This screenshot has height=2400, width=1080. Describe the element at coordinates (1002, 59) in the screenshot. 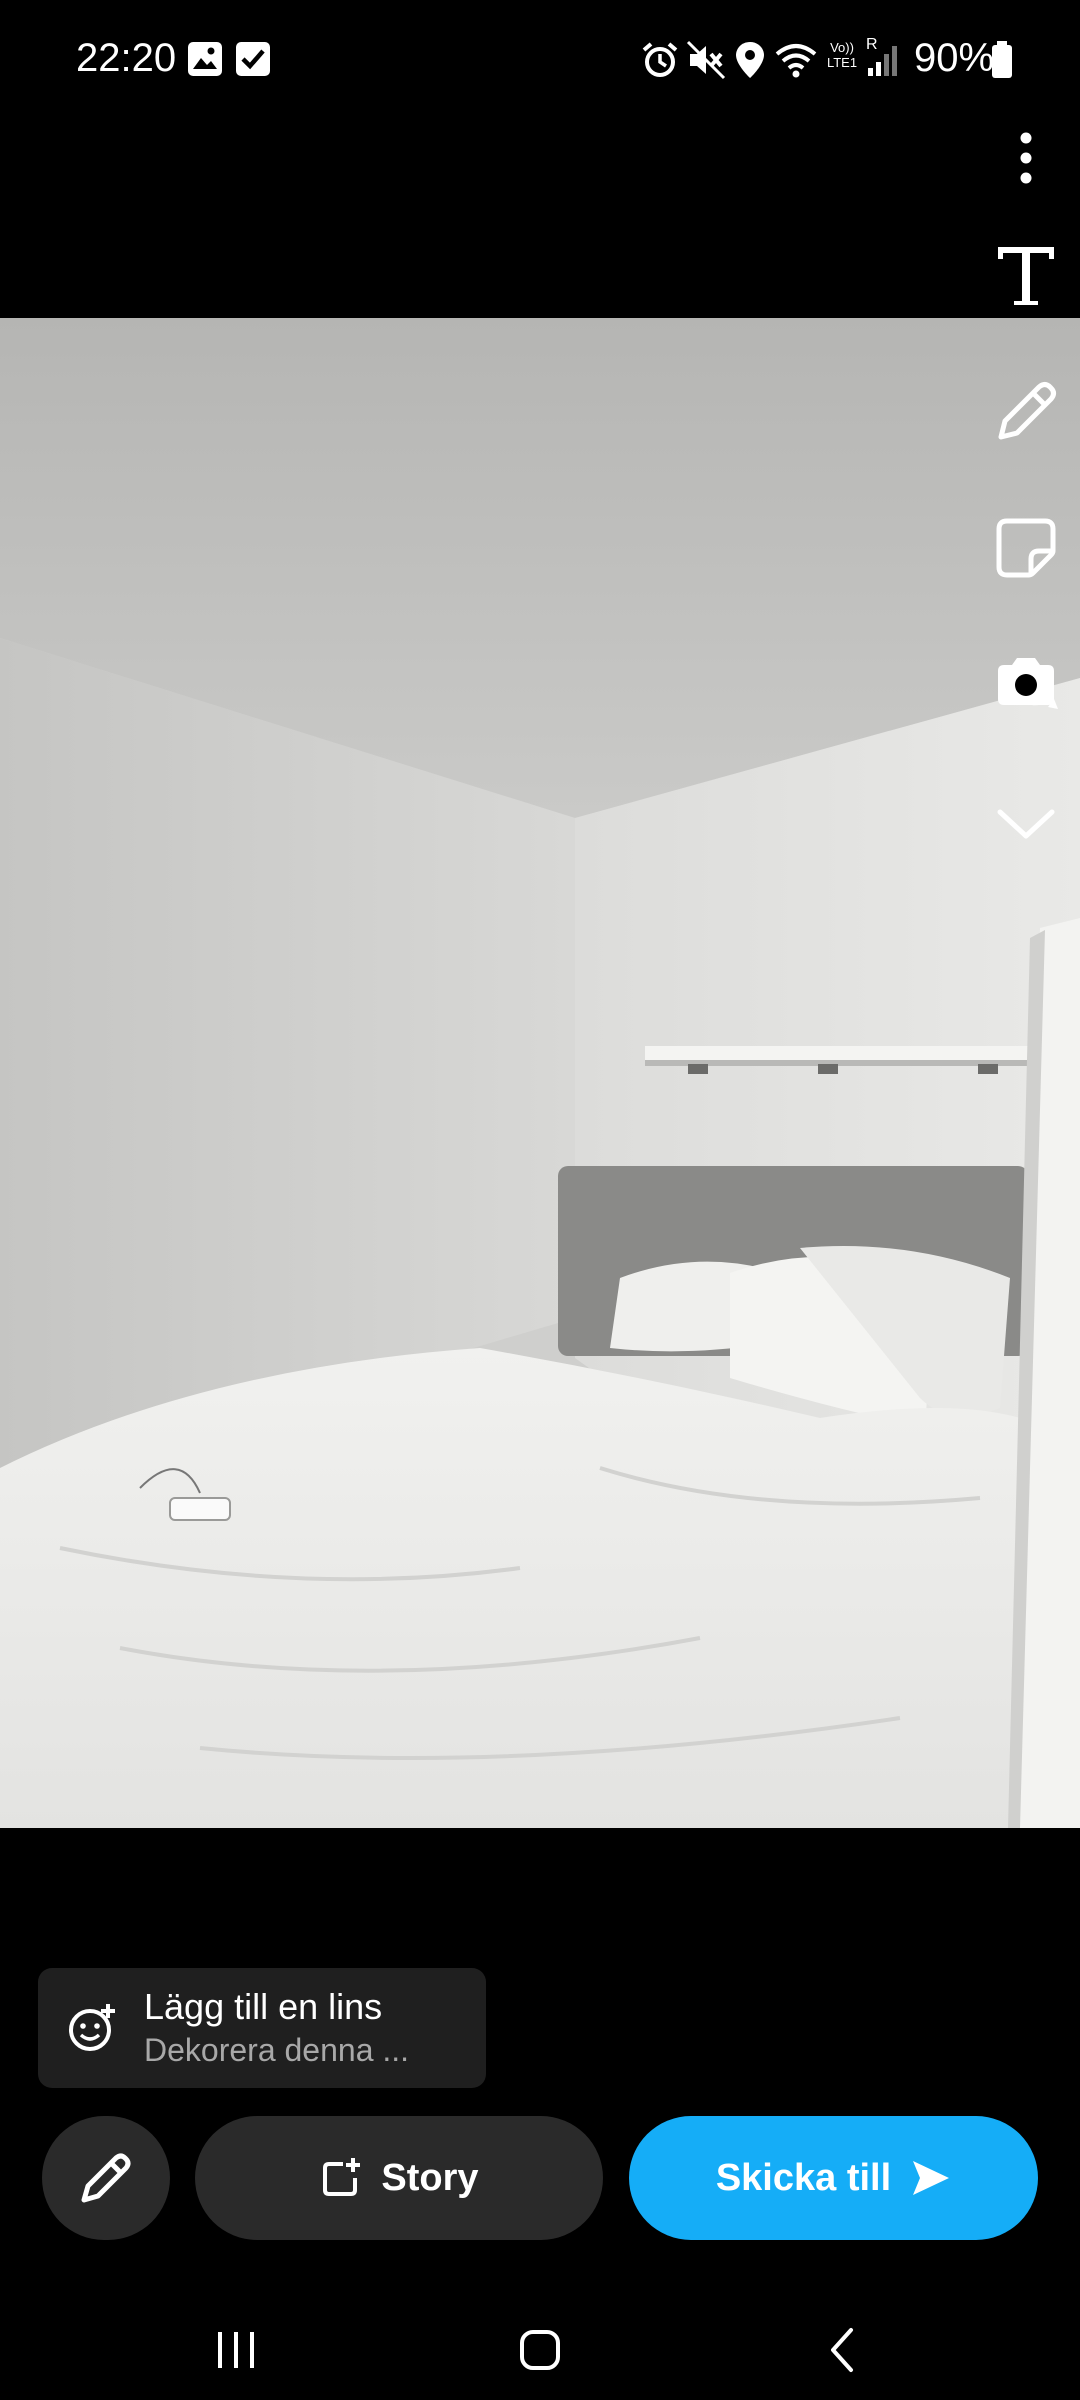

I see `battery-icon` at that location.